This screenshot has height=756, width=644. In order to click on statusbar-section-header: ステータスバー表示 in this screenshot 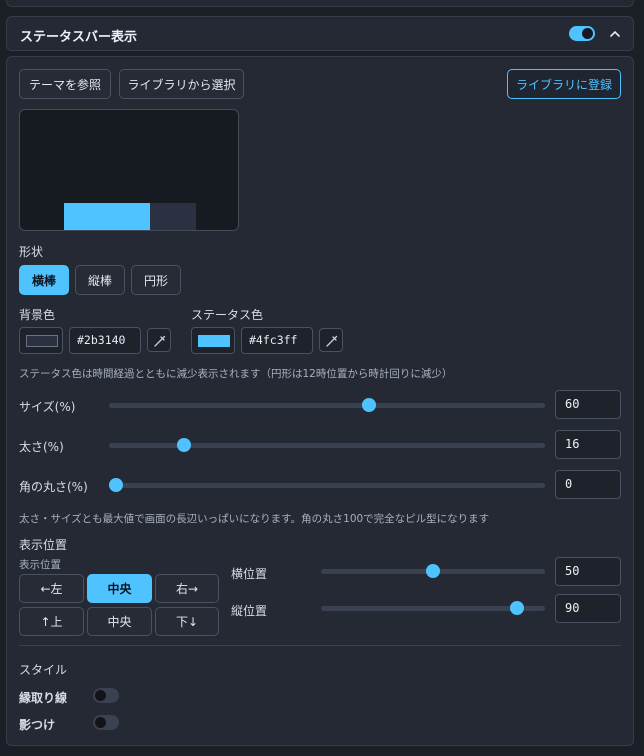, I will do `click(320, 33)`.